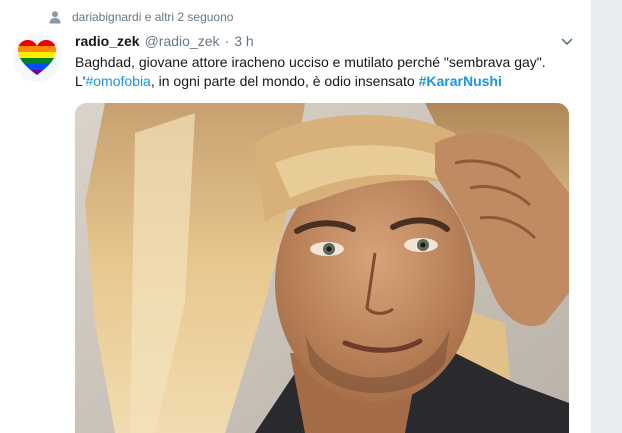 Image resolution: width=622 pixels, height=433 pixels. I want to click on tweet-header: radio_zek @radio_zek · 3 h, so click(322, 42).